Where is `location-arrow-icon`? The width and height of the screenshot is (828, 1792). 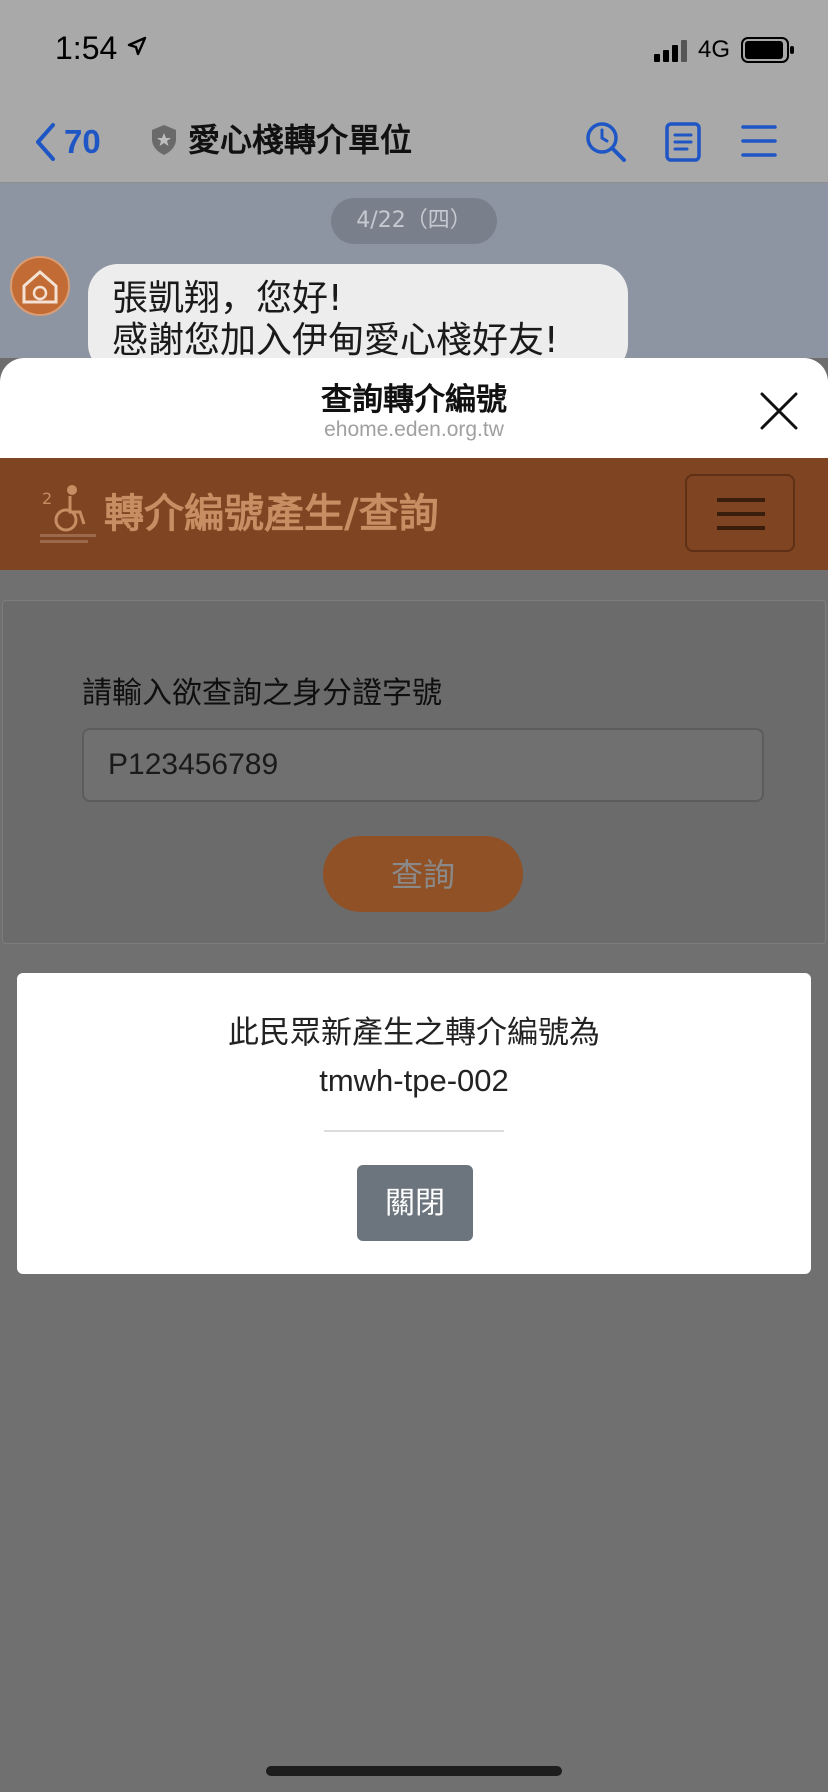 location-arrow-icon is located at coordinates (137, 46).